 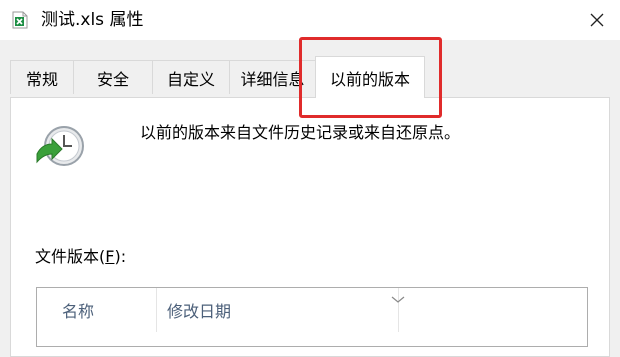 I want to click on excel-file-icon, so click(x=20, y=20).